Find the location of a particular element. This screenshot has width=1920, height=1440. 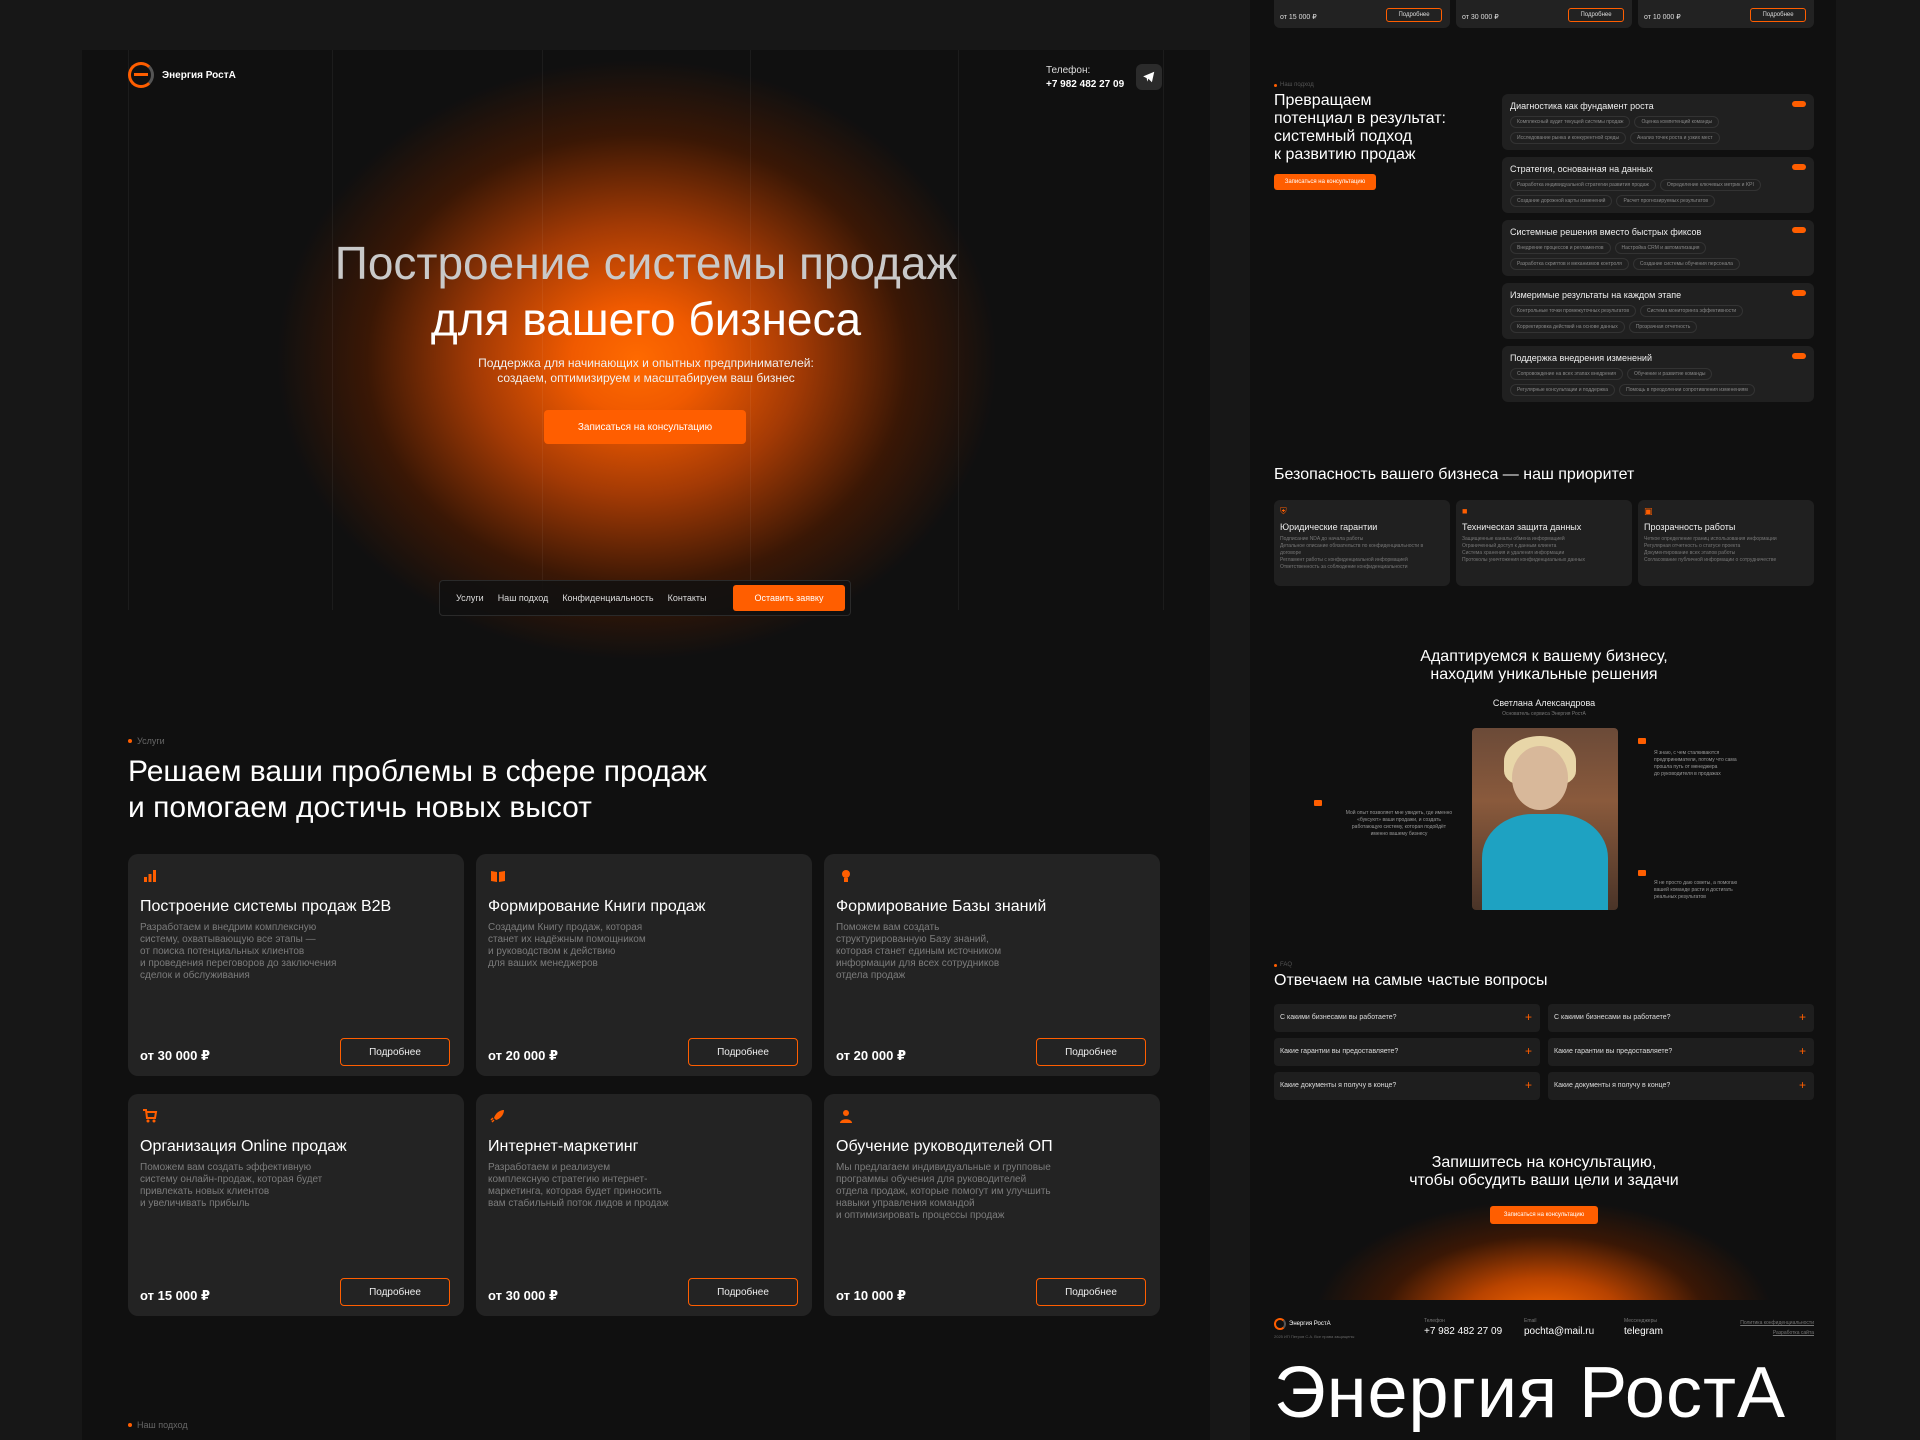

nav-item-privacy: Конфиденциальность is located at coordinates (607, 598).